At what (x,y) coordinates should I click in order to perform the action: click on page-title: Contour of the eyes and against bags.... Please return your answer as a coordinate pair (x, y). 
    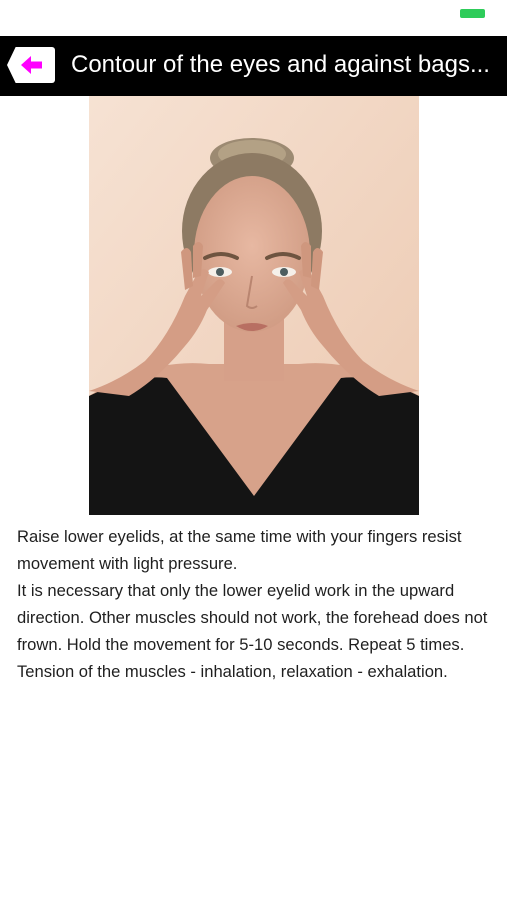
    Looking at the image, I should click on (280, 64).